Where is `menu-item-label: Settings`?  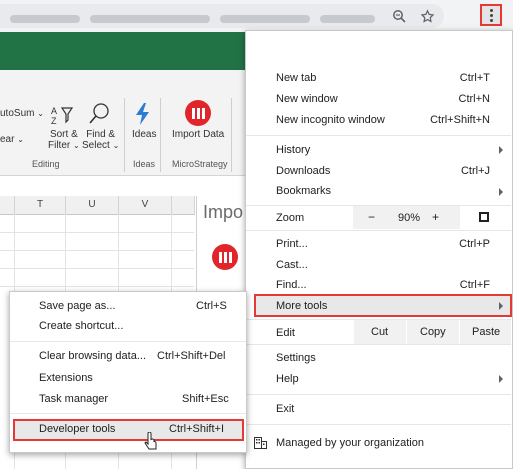
menu-item-label: Settings is located at coordinates (296, 358).